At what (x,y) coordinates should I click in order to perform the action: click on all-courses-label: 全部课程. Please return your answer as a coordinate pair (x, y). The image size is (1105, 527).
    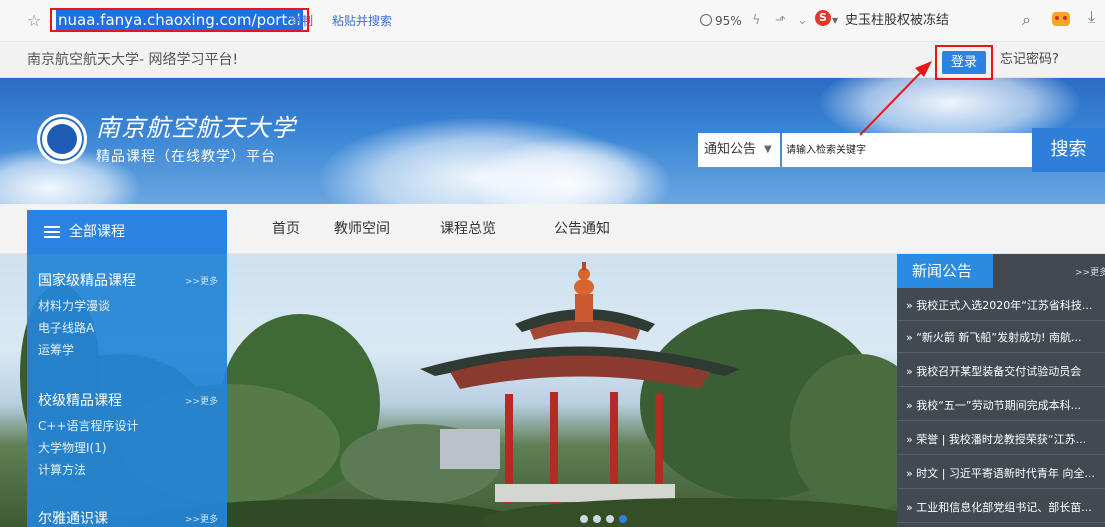
    Looking at the image, I should click on (97, 232).